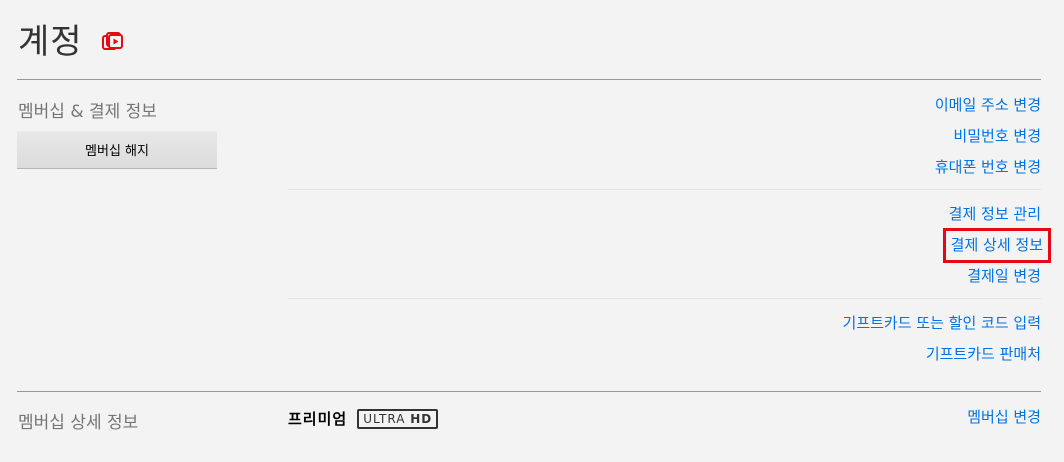 This screenshot has height=462, width=1064. I want to click on plan-name: 프리미엄, so click(318, 419).